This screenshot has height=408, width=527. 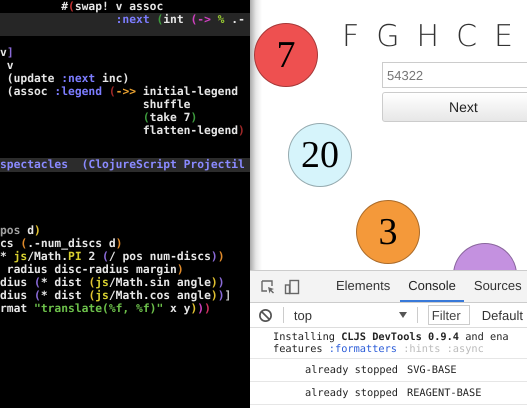 What do you see at coordinates (113, 256) in the screenshot?
I see `code-line: * js/Math.PI 2 (/ pos num-discs))` at bounding box center [113, 256].